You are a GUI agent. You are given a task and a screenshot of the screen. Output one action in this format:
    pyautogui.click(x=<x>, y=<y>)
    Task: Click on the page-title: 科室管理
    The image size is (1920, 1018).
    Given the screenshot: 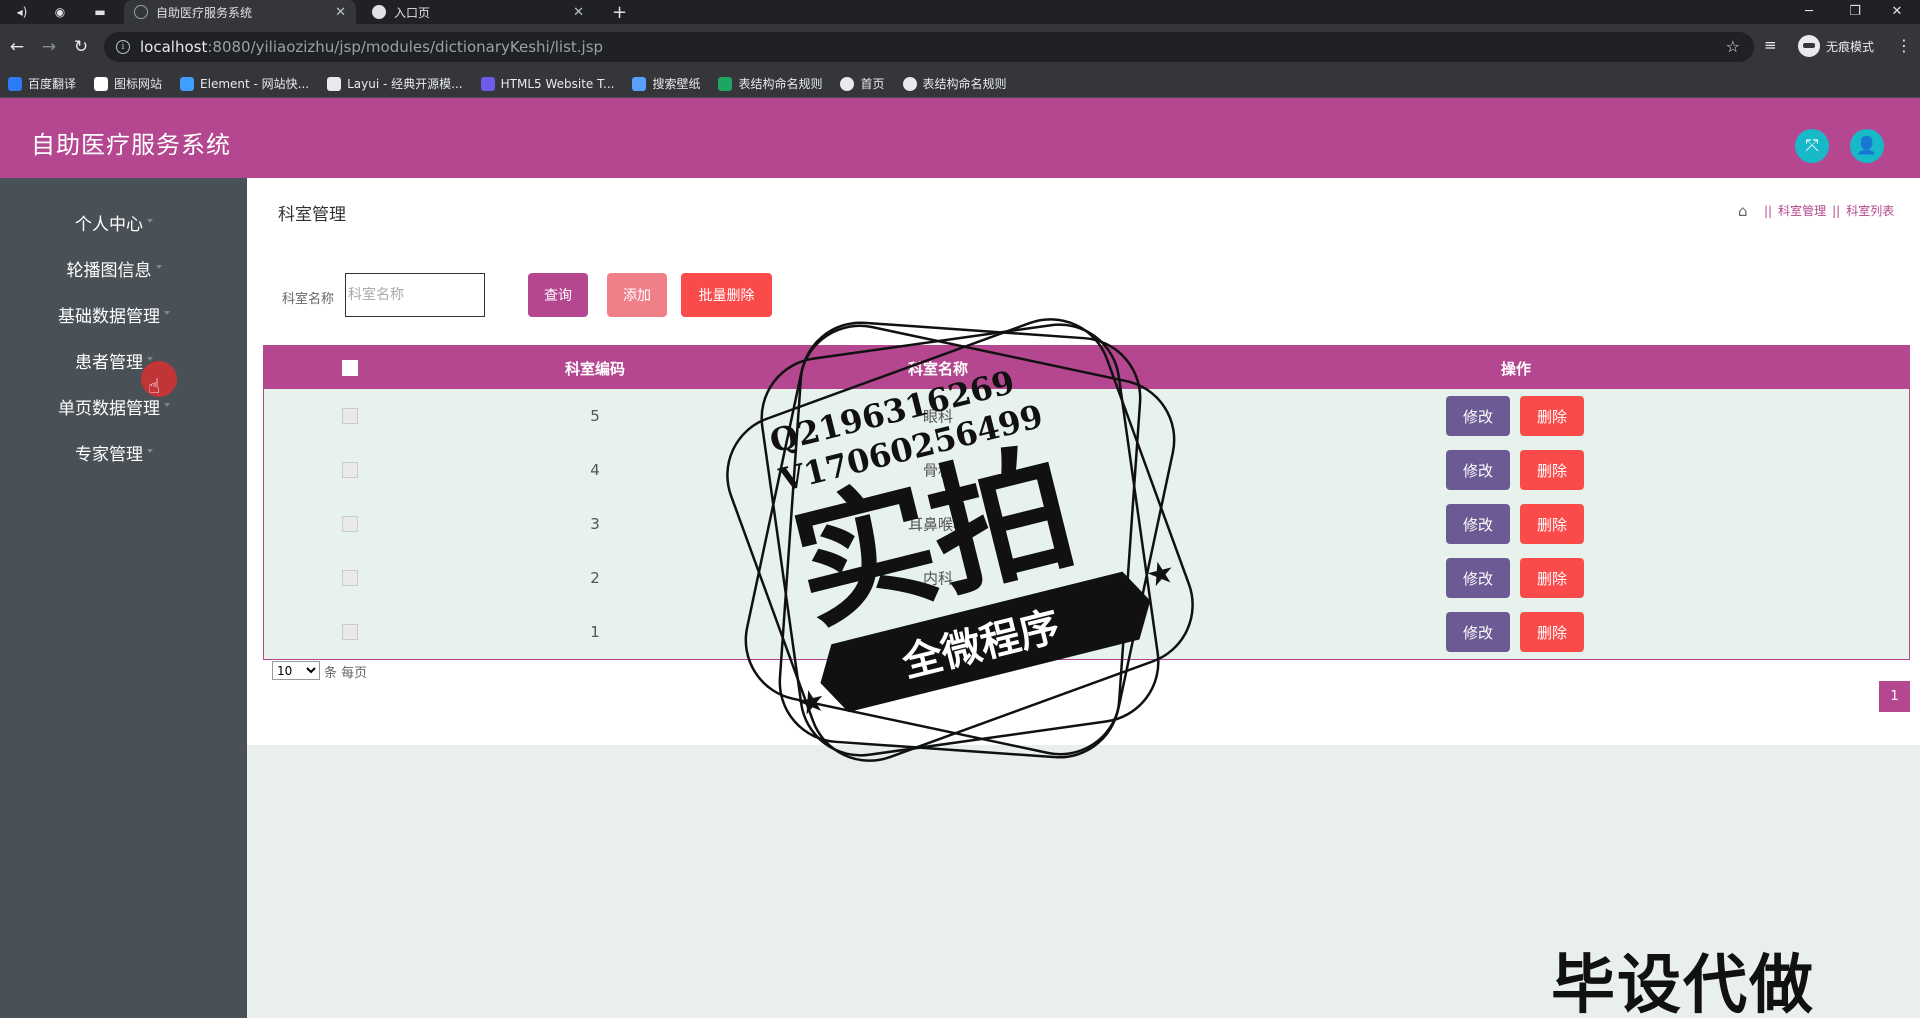 What is the action you would take?
    pyautogui.click(x=312, y=215)
    